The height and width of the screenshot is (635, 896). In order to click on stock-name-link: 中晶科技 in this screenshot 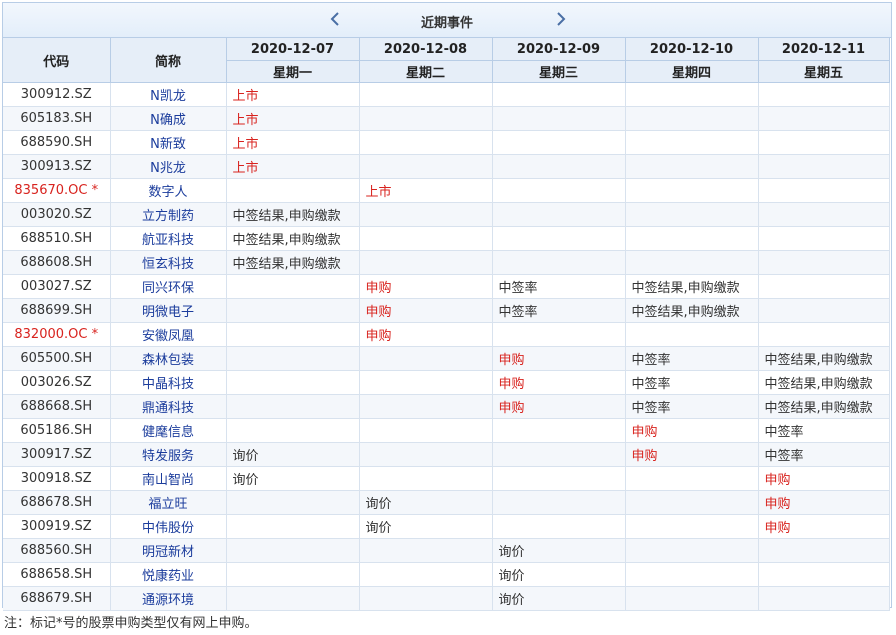, I will do `click(168, 382)`.